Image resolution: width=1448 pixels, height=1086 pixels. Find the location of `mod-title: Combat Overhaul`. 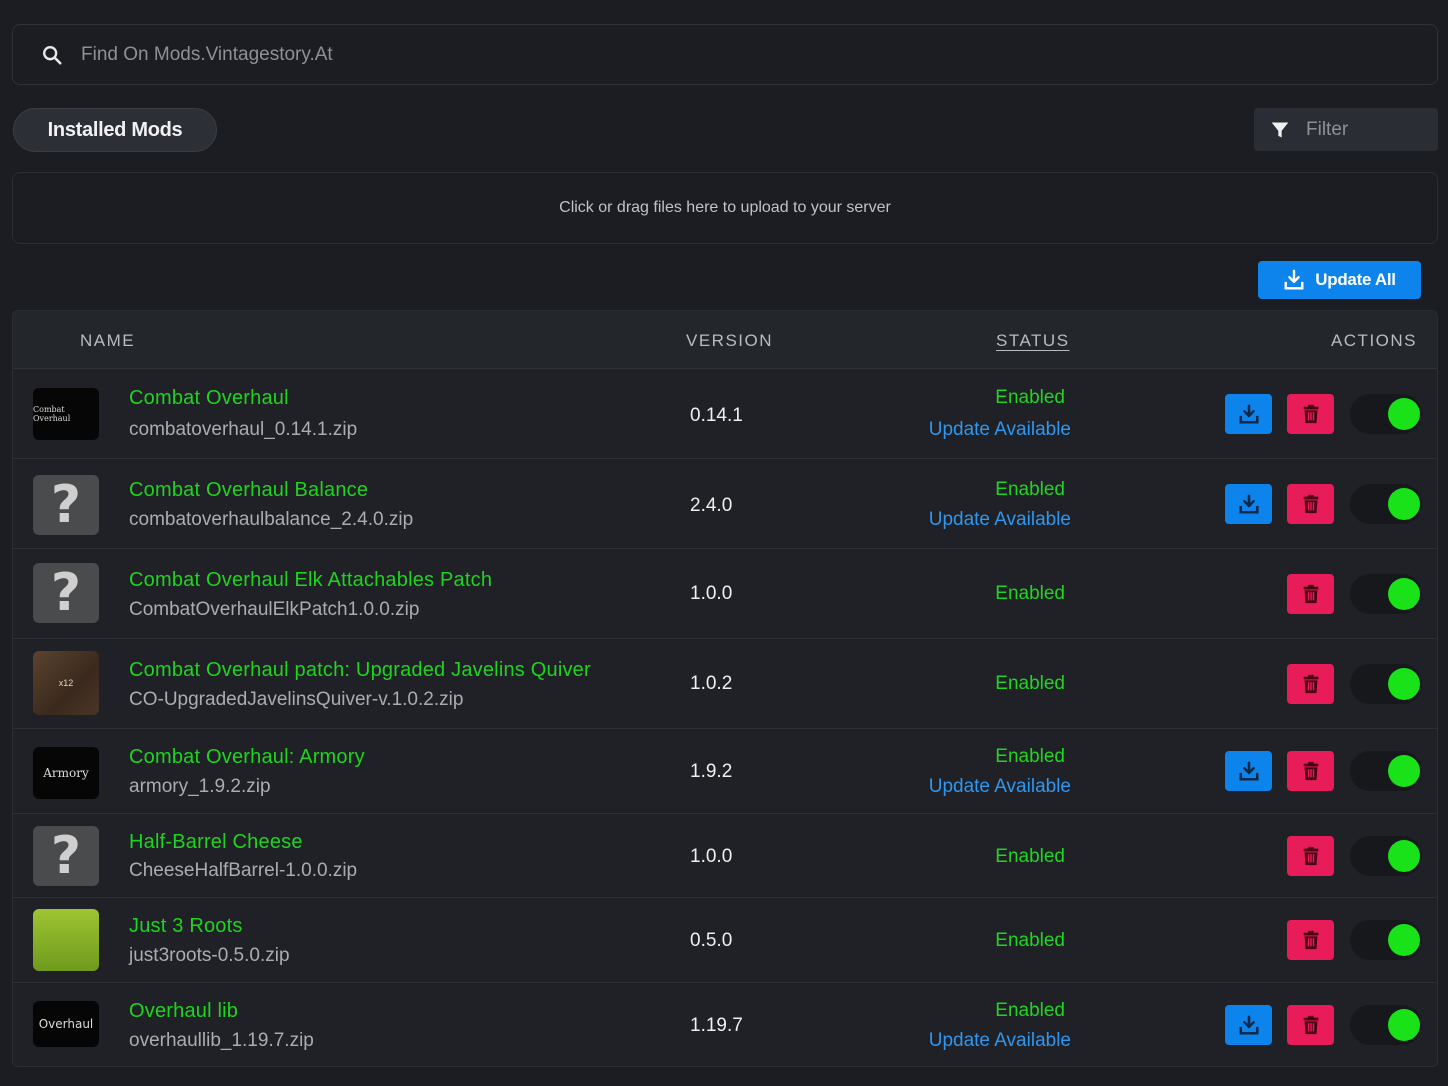

mod-title: Combat Overhaul is located at coordinates (209, 398).